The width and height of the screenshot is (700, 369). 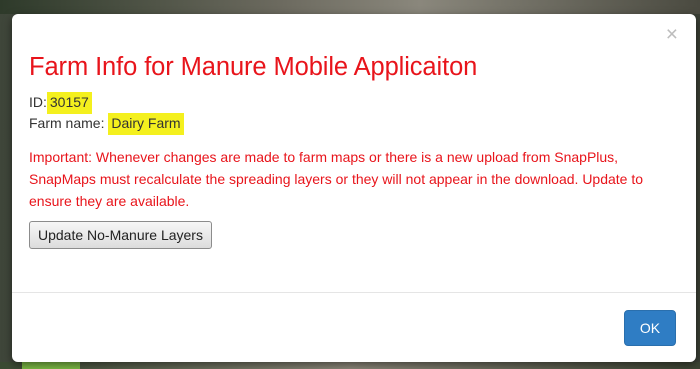 What do you see at coordinates (352, 103) in the screenshot?
I see `farm-id-row: ID: 30157` at bounding box center [352, 103].